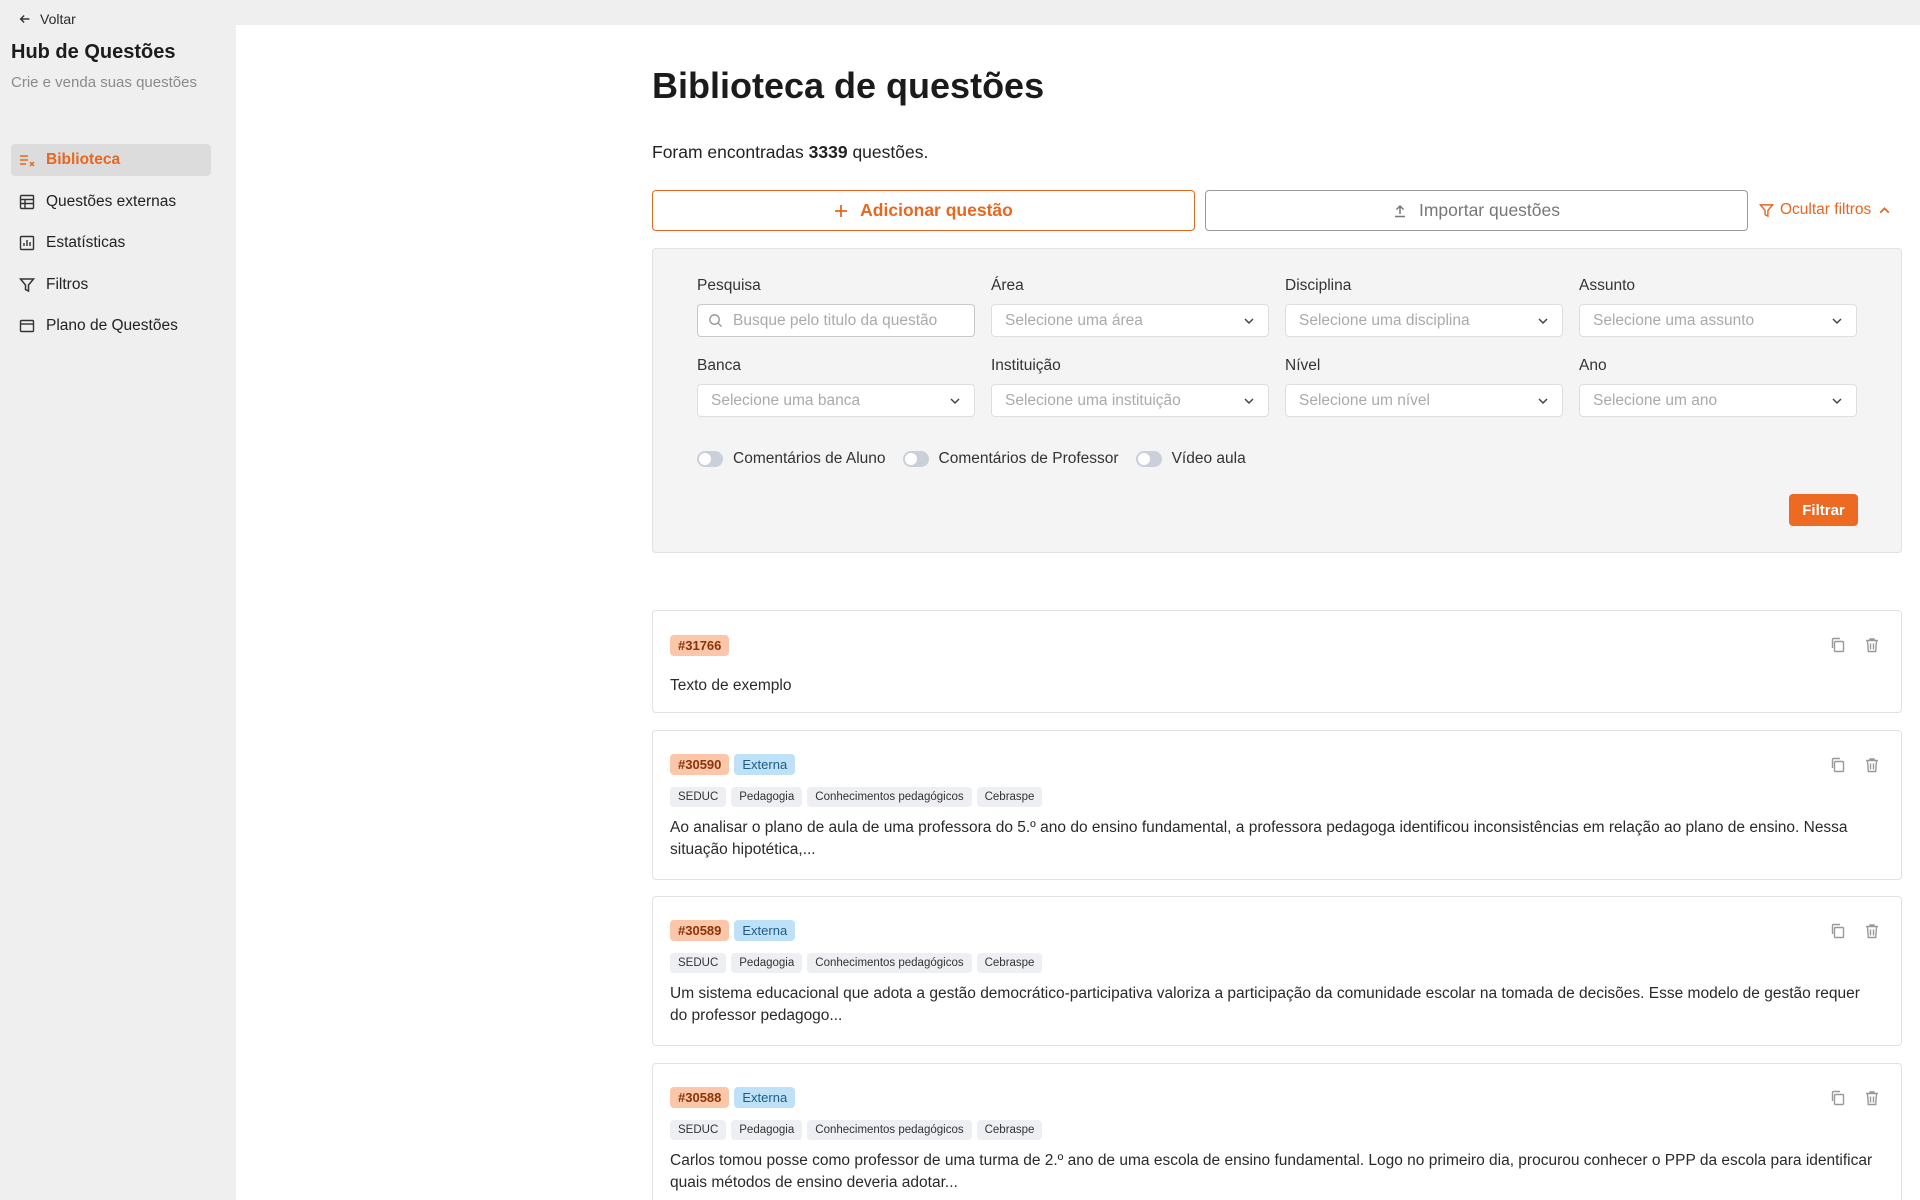 This screenshot has width=1920, height=1200. Describe the element at coordinates (719, 365) in the screenshot. I see `banca-label: Banca` at that location.